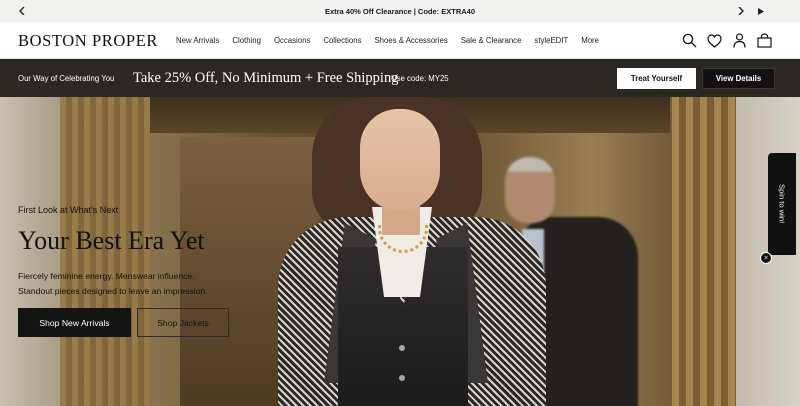 The image size is (800, 406). I want to click on search-icon, so click(689, 40).